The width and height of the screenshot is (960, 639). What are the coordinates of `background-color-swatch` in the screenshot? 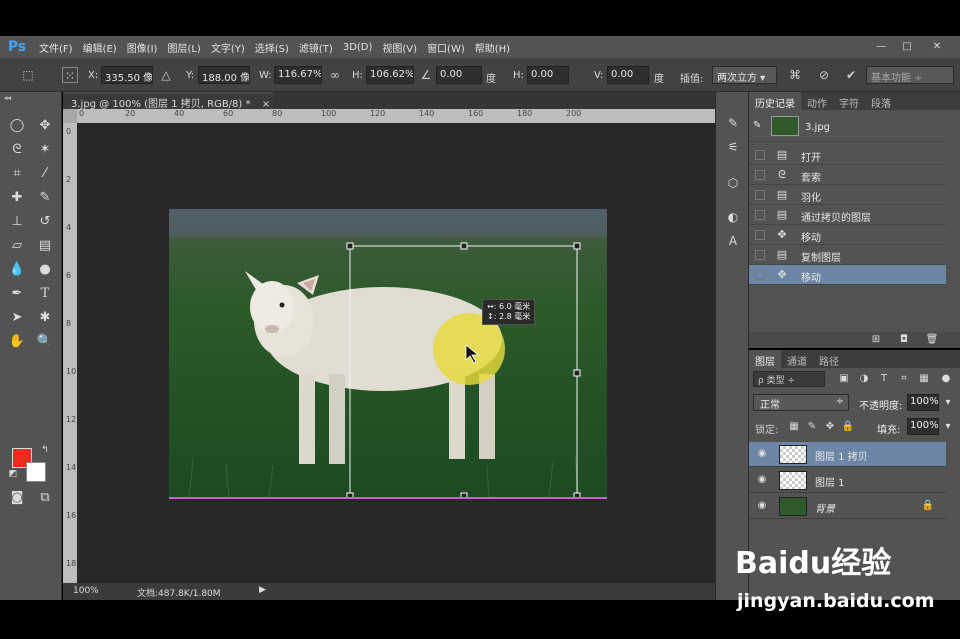 It's located at (36, 472).